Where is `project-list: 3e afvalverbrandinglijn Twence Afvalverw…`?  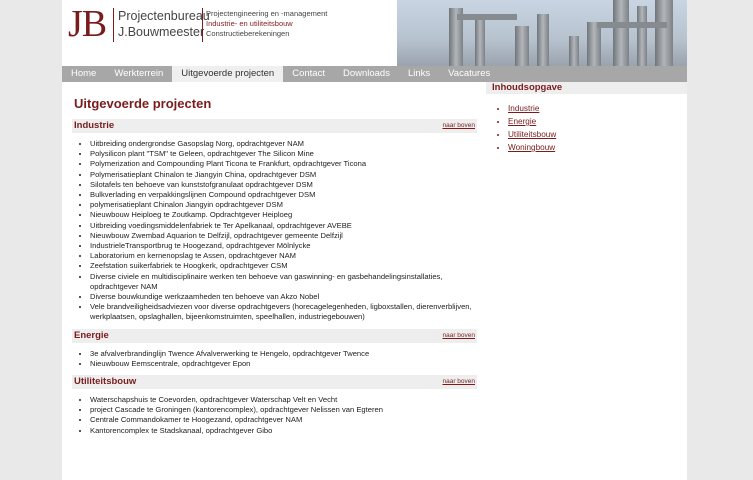
project-list: 3e afvalverbrandinglijn Twence Afvalverw… is located at coordinates (274, 359).